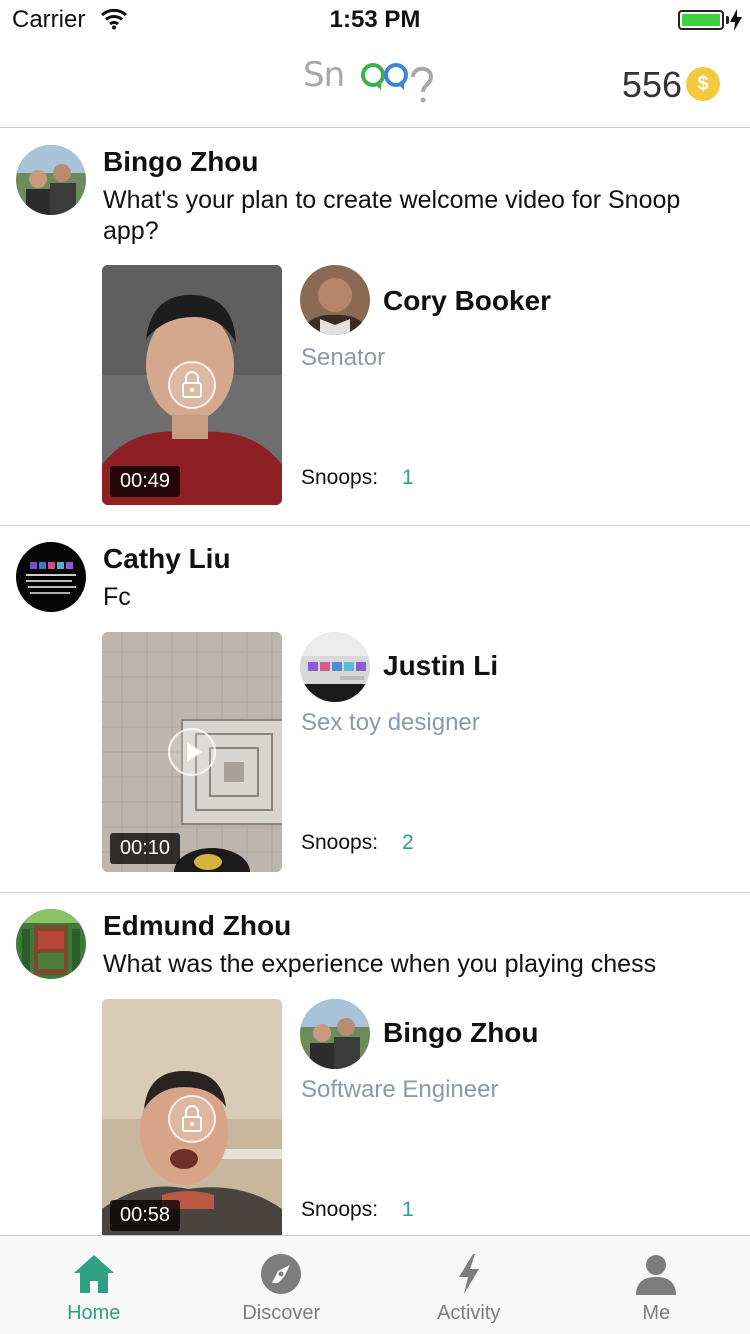 This screenshot has height=1334, width=750. I want to click on answerer-title: Senator, so click(343, 357).